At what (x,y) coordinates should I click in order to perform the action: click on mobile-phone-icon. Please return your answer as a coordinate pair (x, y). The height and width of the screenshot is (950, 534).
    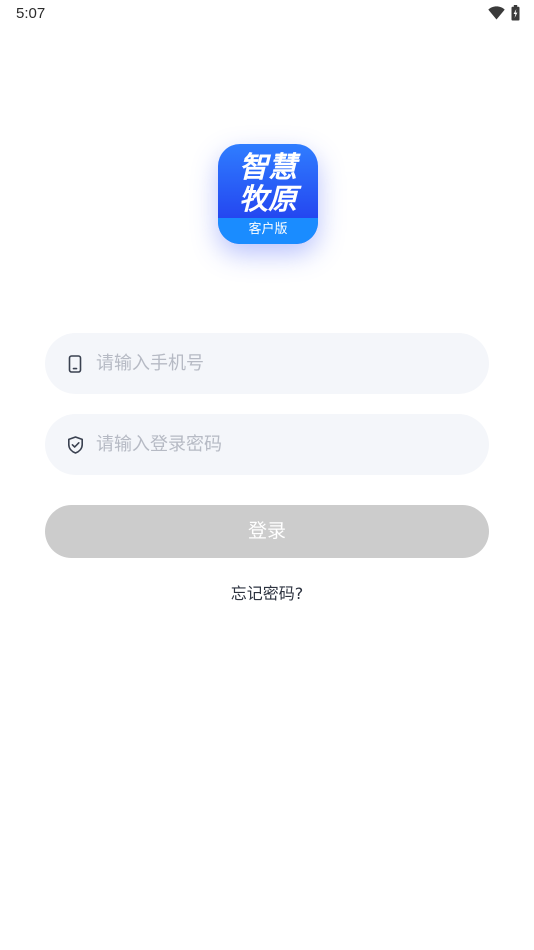
    Looking at the image, I should click on (75, 363).